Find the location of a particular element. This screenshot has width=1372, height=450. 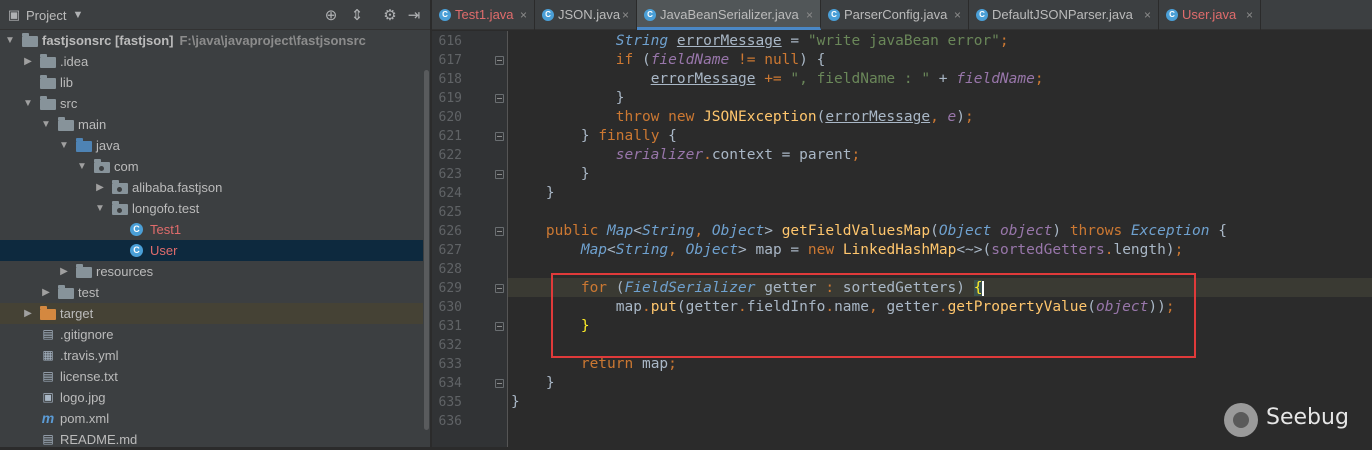

tree-item: ▼ java is located at coordinates (211, 145).